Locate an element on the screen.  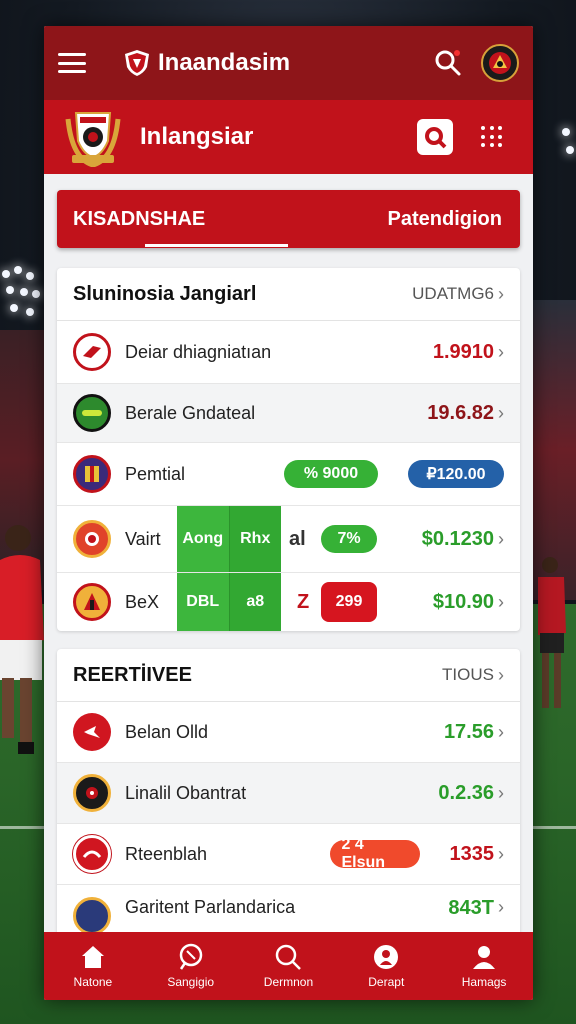
item-name: Rteenblah is located at coordinates (166, 853).